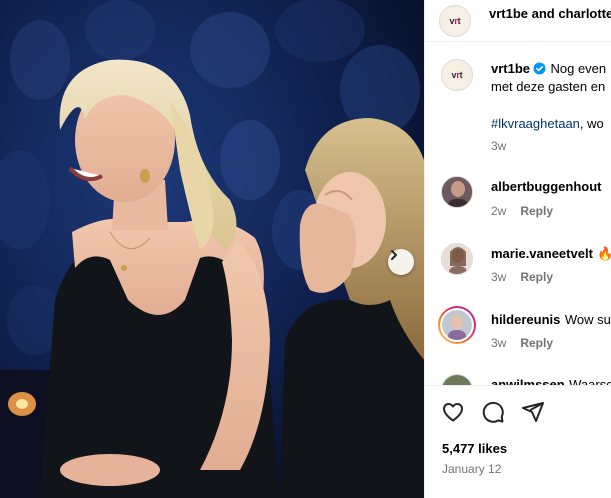 This screenshot has width=611, height=498. Describe the element at coordinates (472, 469) in the screenshot. I see `post-date: January 12` at that location.